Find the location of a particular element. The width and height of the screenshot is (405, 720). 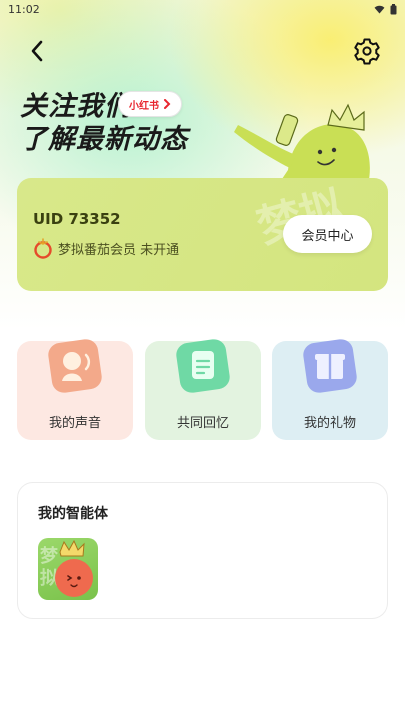

wifi-icon is located at coordinates (379, 9).